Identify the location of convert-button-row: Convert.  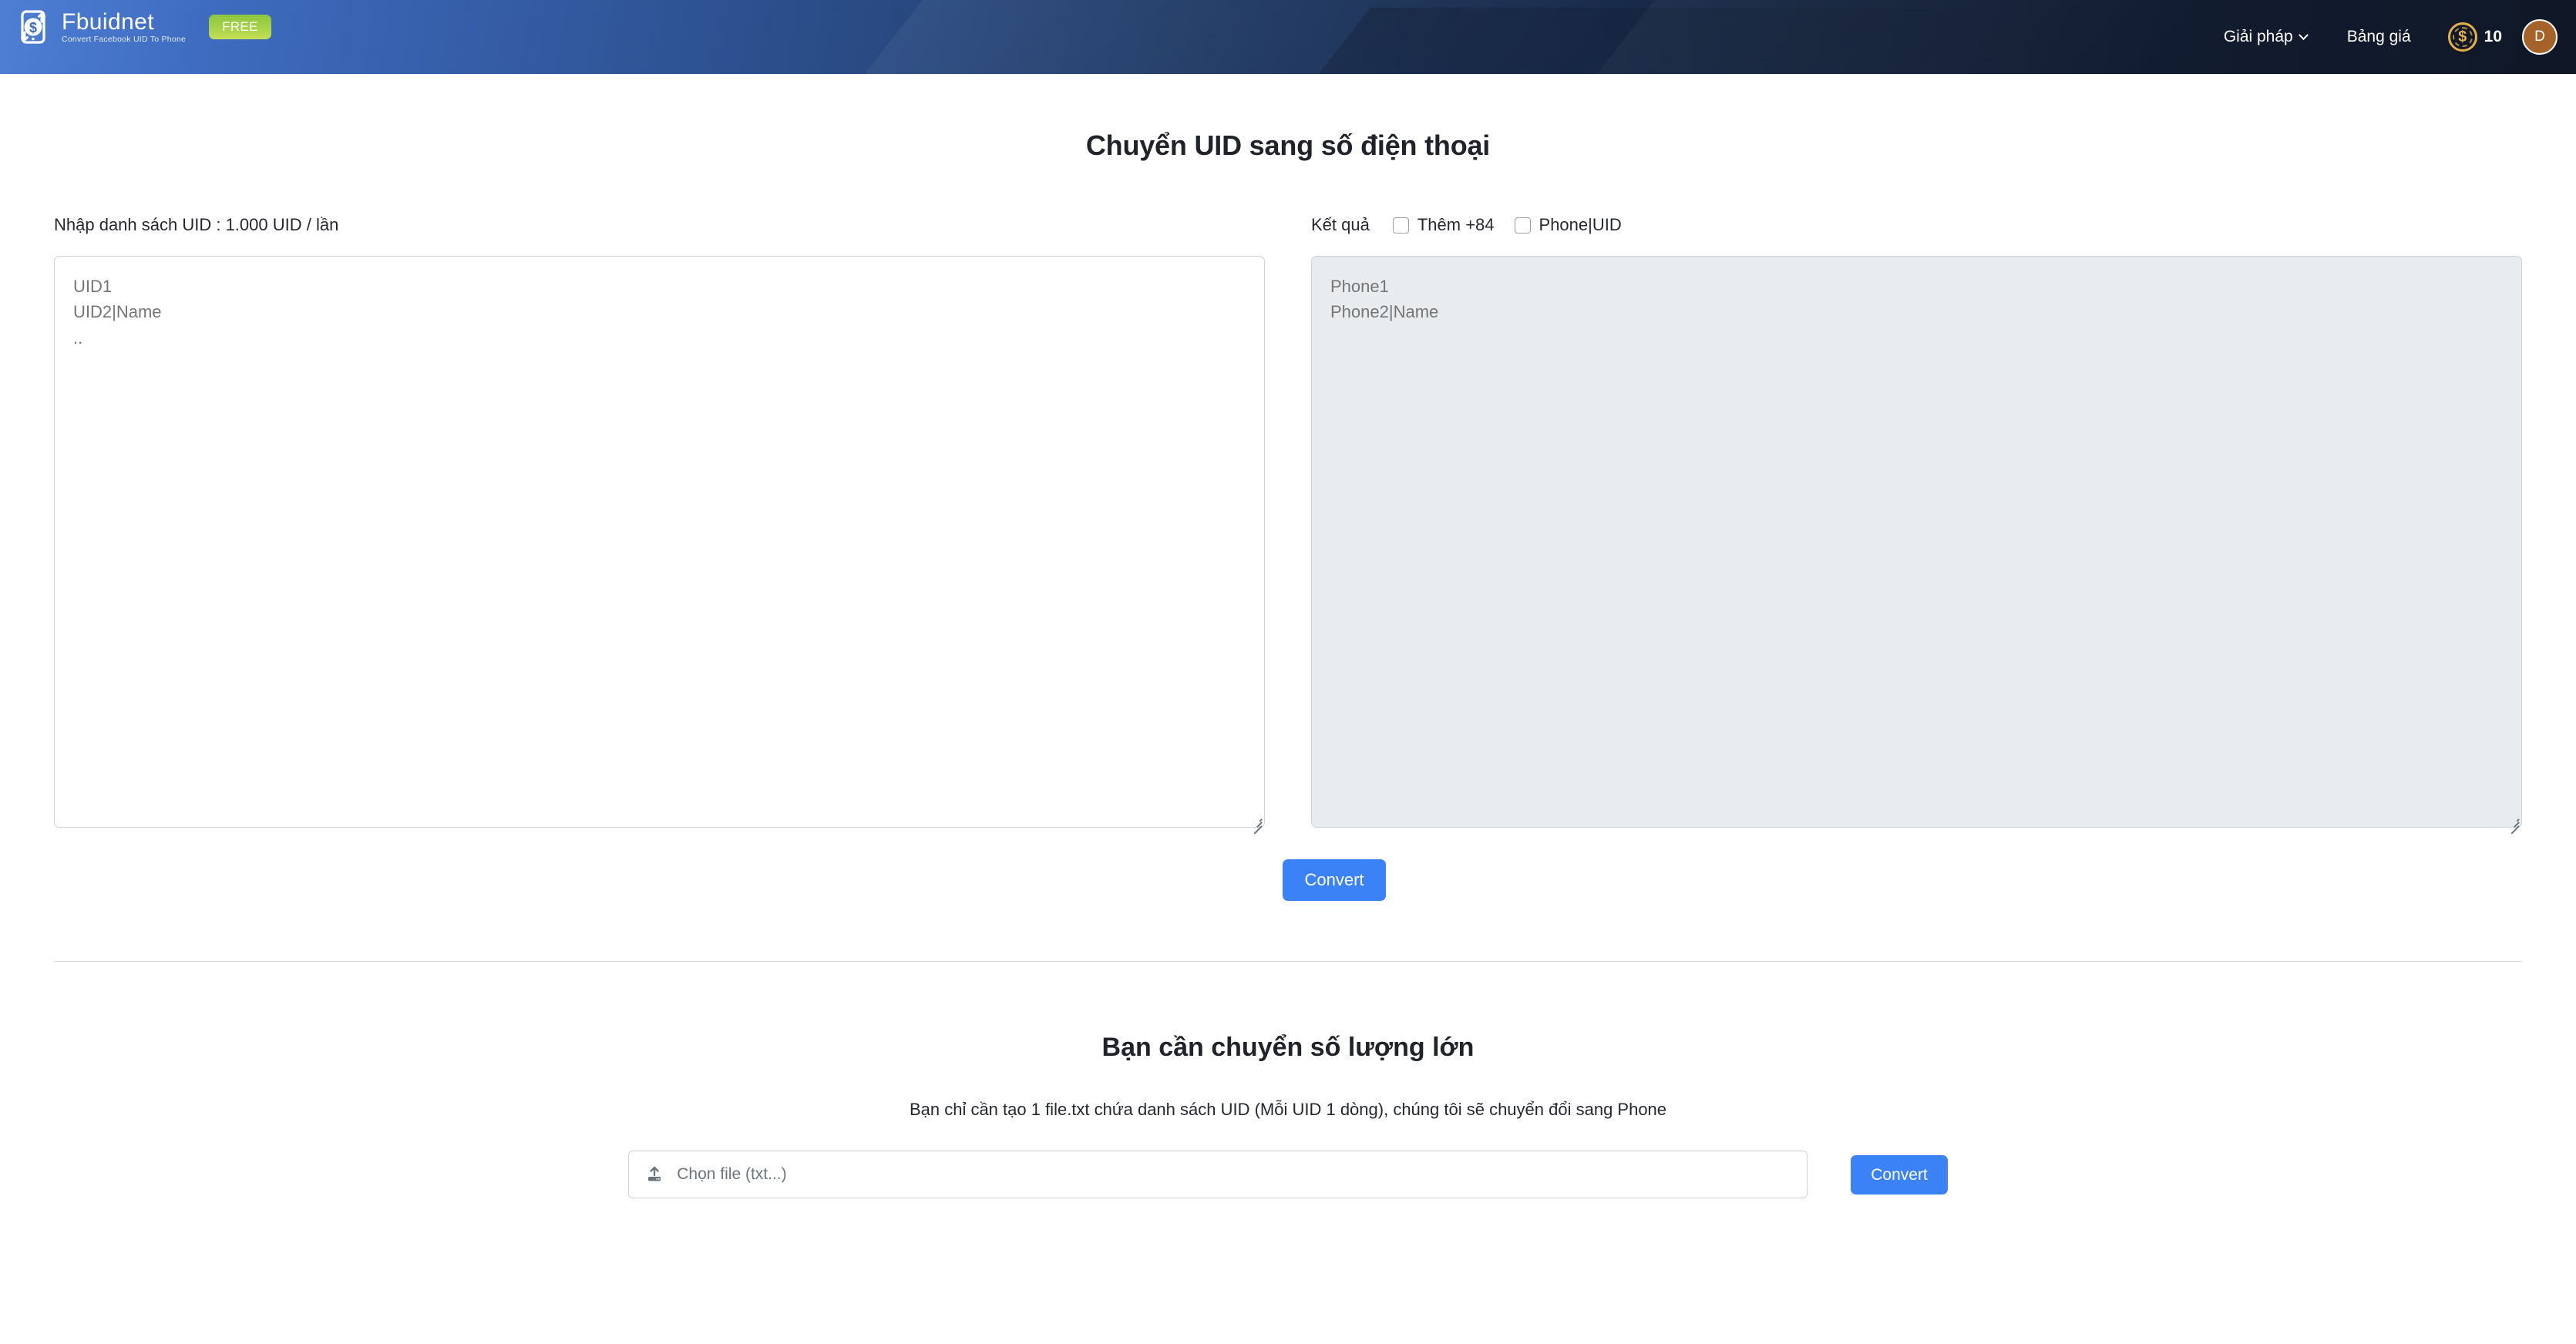
(1288, 881).